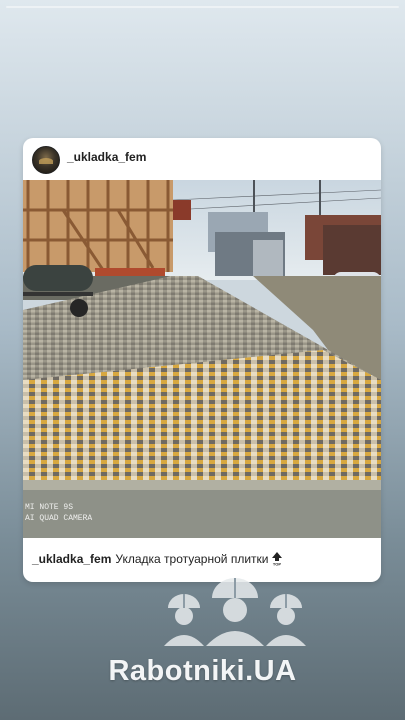 Image resolution: width=405 pixels, height=720 pixels. I want to click on camera-watermark-camera: AI QUAD CAMERA, so click(59, 518).